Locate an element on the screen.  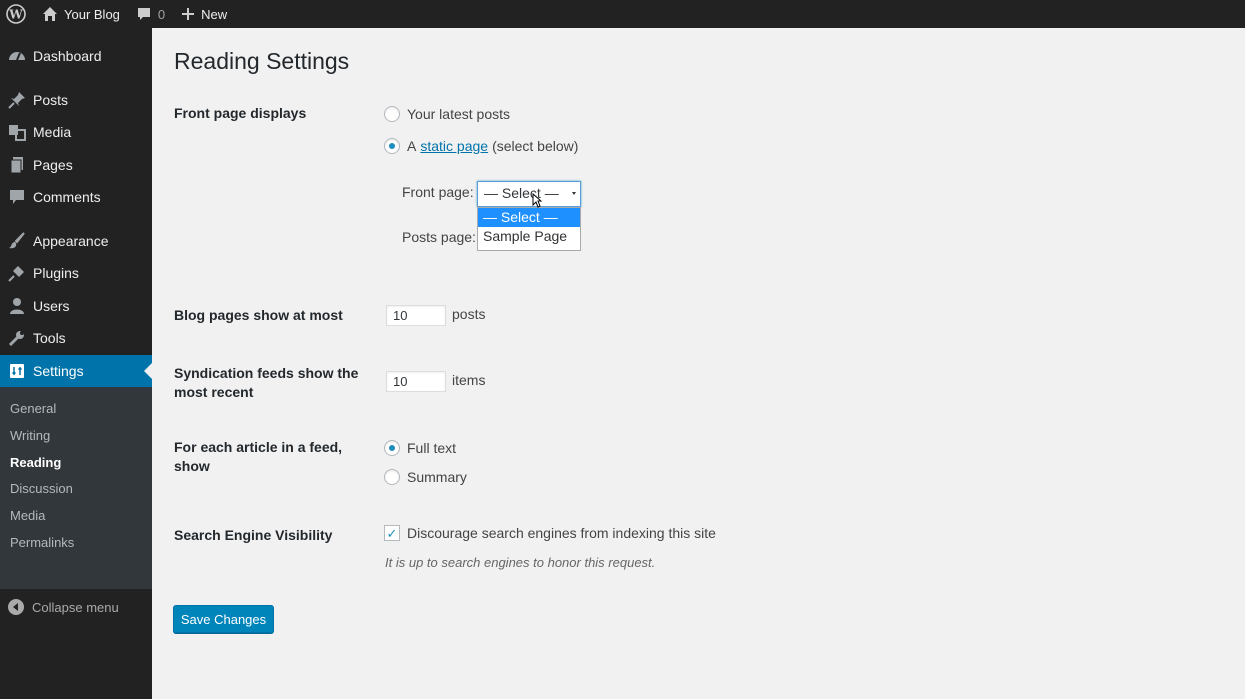
feed-article-label: For each article in a feed, show is located at coordinates (258, 456).